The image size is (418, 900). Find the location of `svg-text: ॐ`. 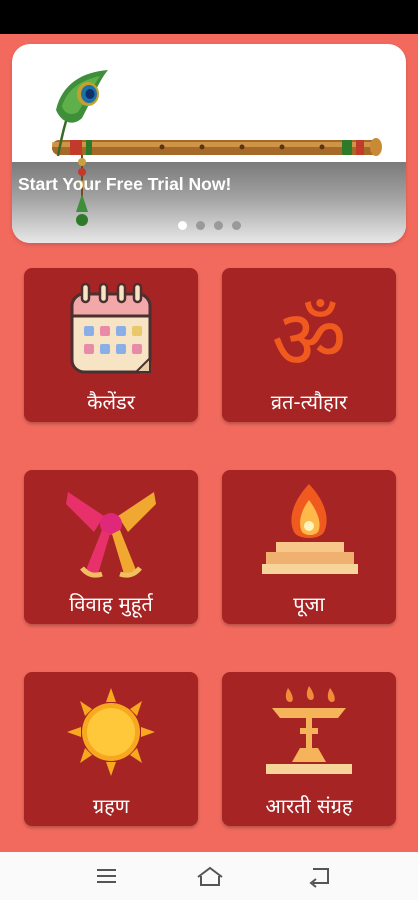

svg-text: ॐ is located at coordinates (309, 340).